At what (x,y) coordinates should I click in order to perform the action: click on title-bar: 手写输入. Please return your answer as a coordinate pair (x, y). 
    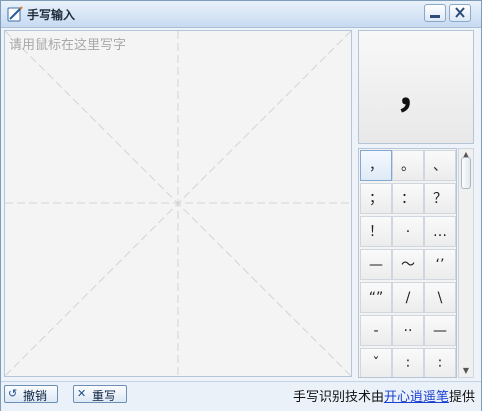
    Looking at the image, I should click on (241, 14).